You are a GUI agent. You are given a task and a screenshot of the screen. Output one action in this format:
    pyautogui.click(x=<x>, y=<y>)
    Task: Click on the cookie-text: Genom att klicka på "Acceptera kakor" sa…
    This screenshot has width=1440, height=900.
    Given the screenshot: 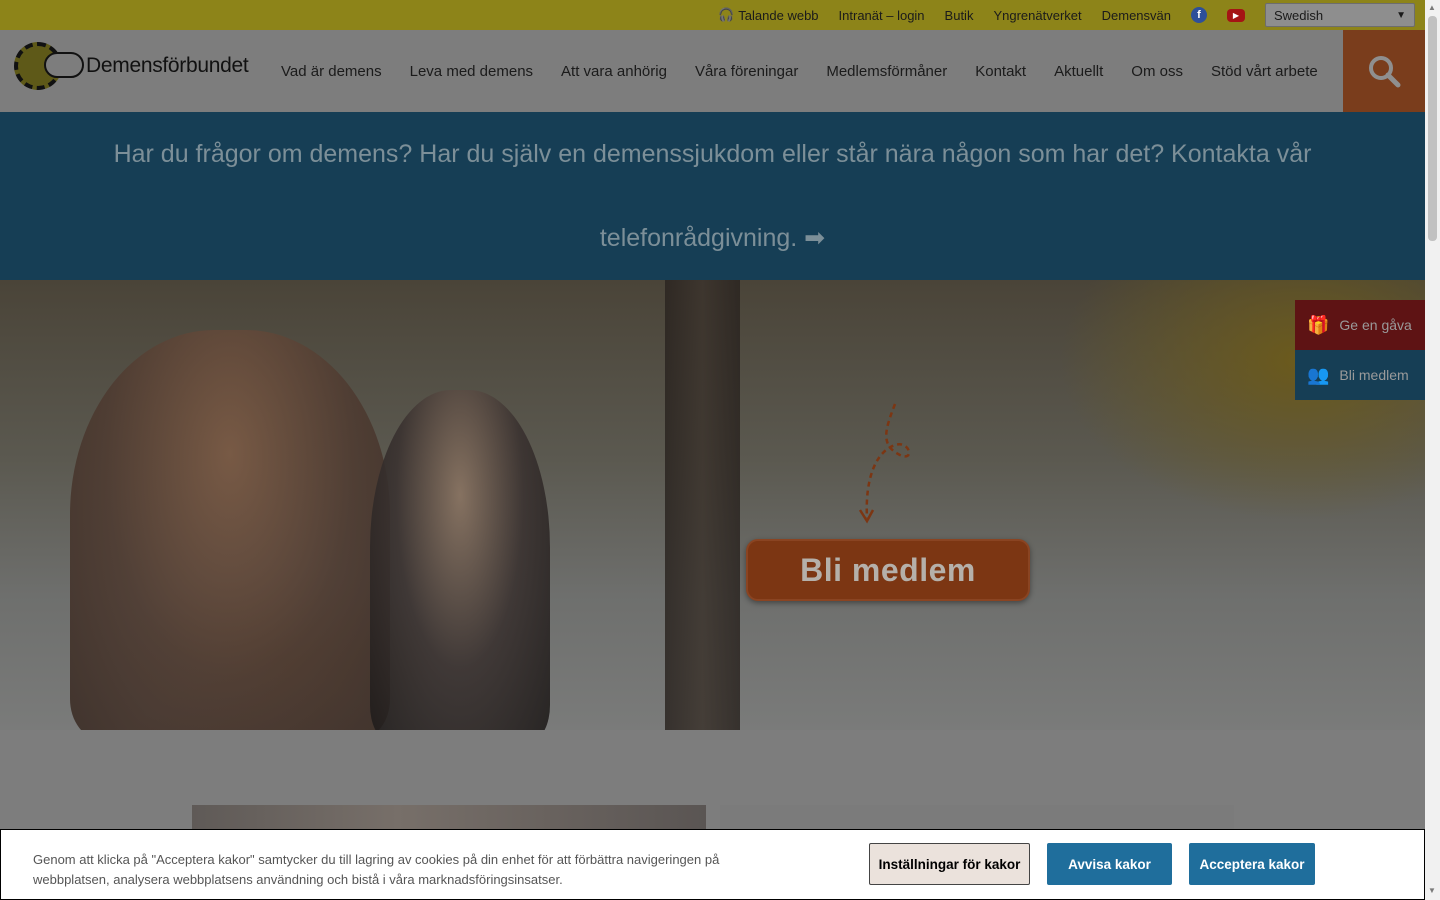 What is the action you would take?
    pyautogui.click(x=376, y=869)
    